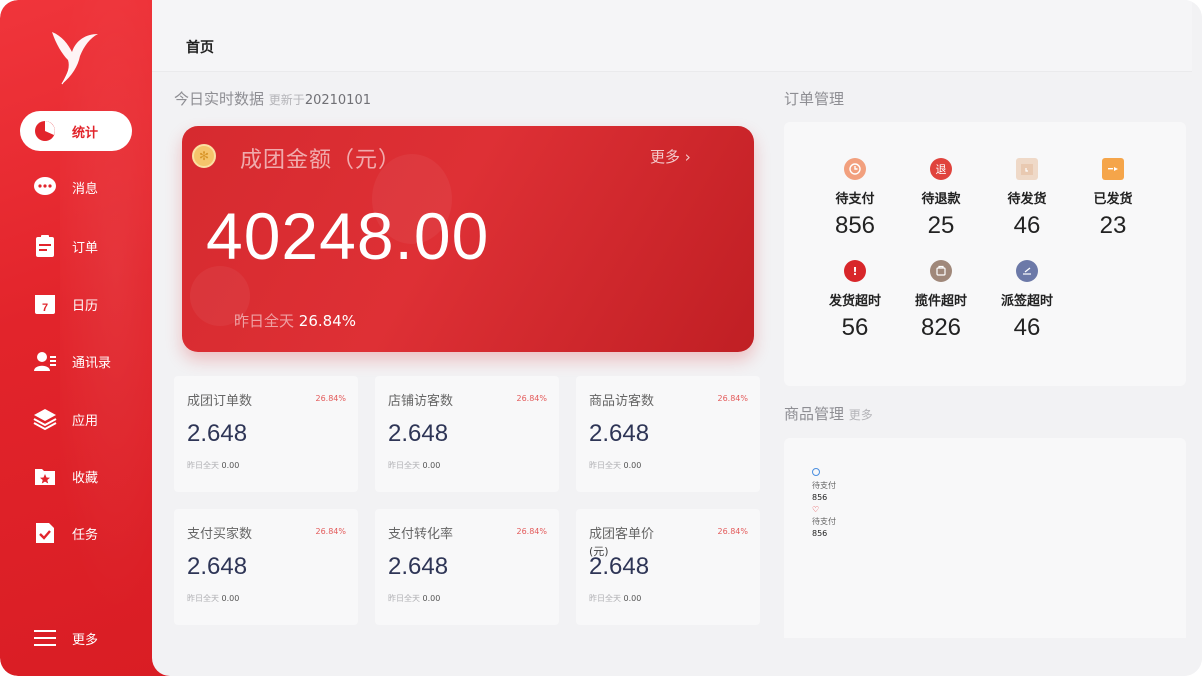 The height and width of the screenshot is (676, 1202). I want to click on header-bar: 首页, so click(672, 36).